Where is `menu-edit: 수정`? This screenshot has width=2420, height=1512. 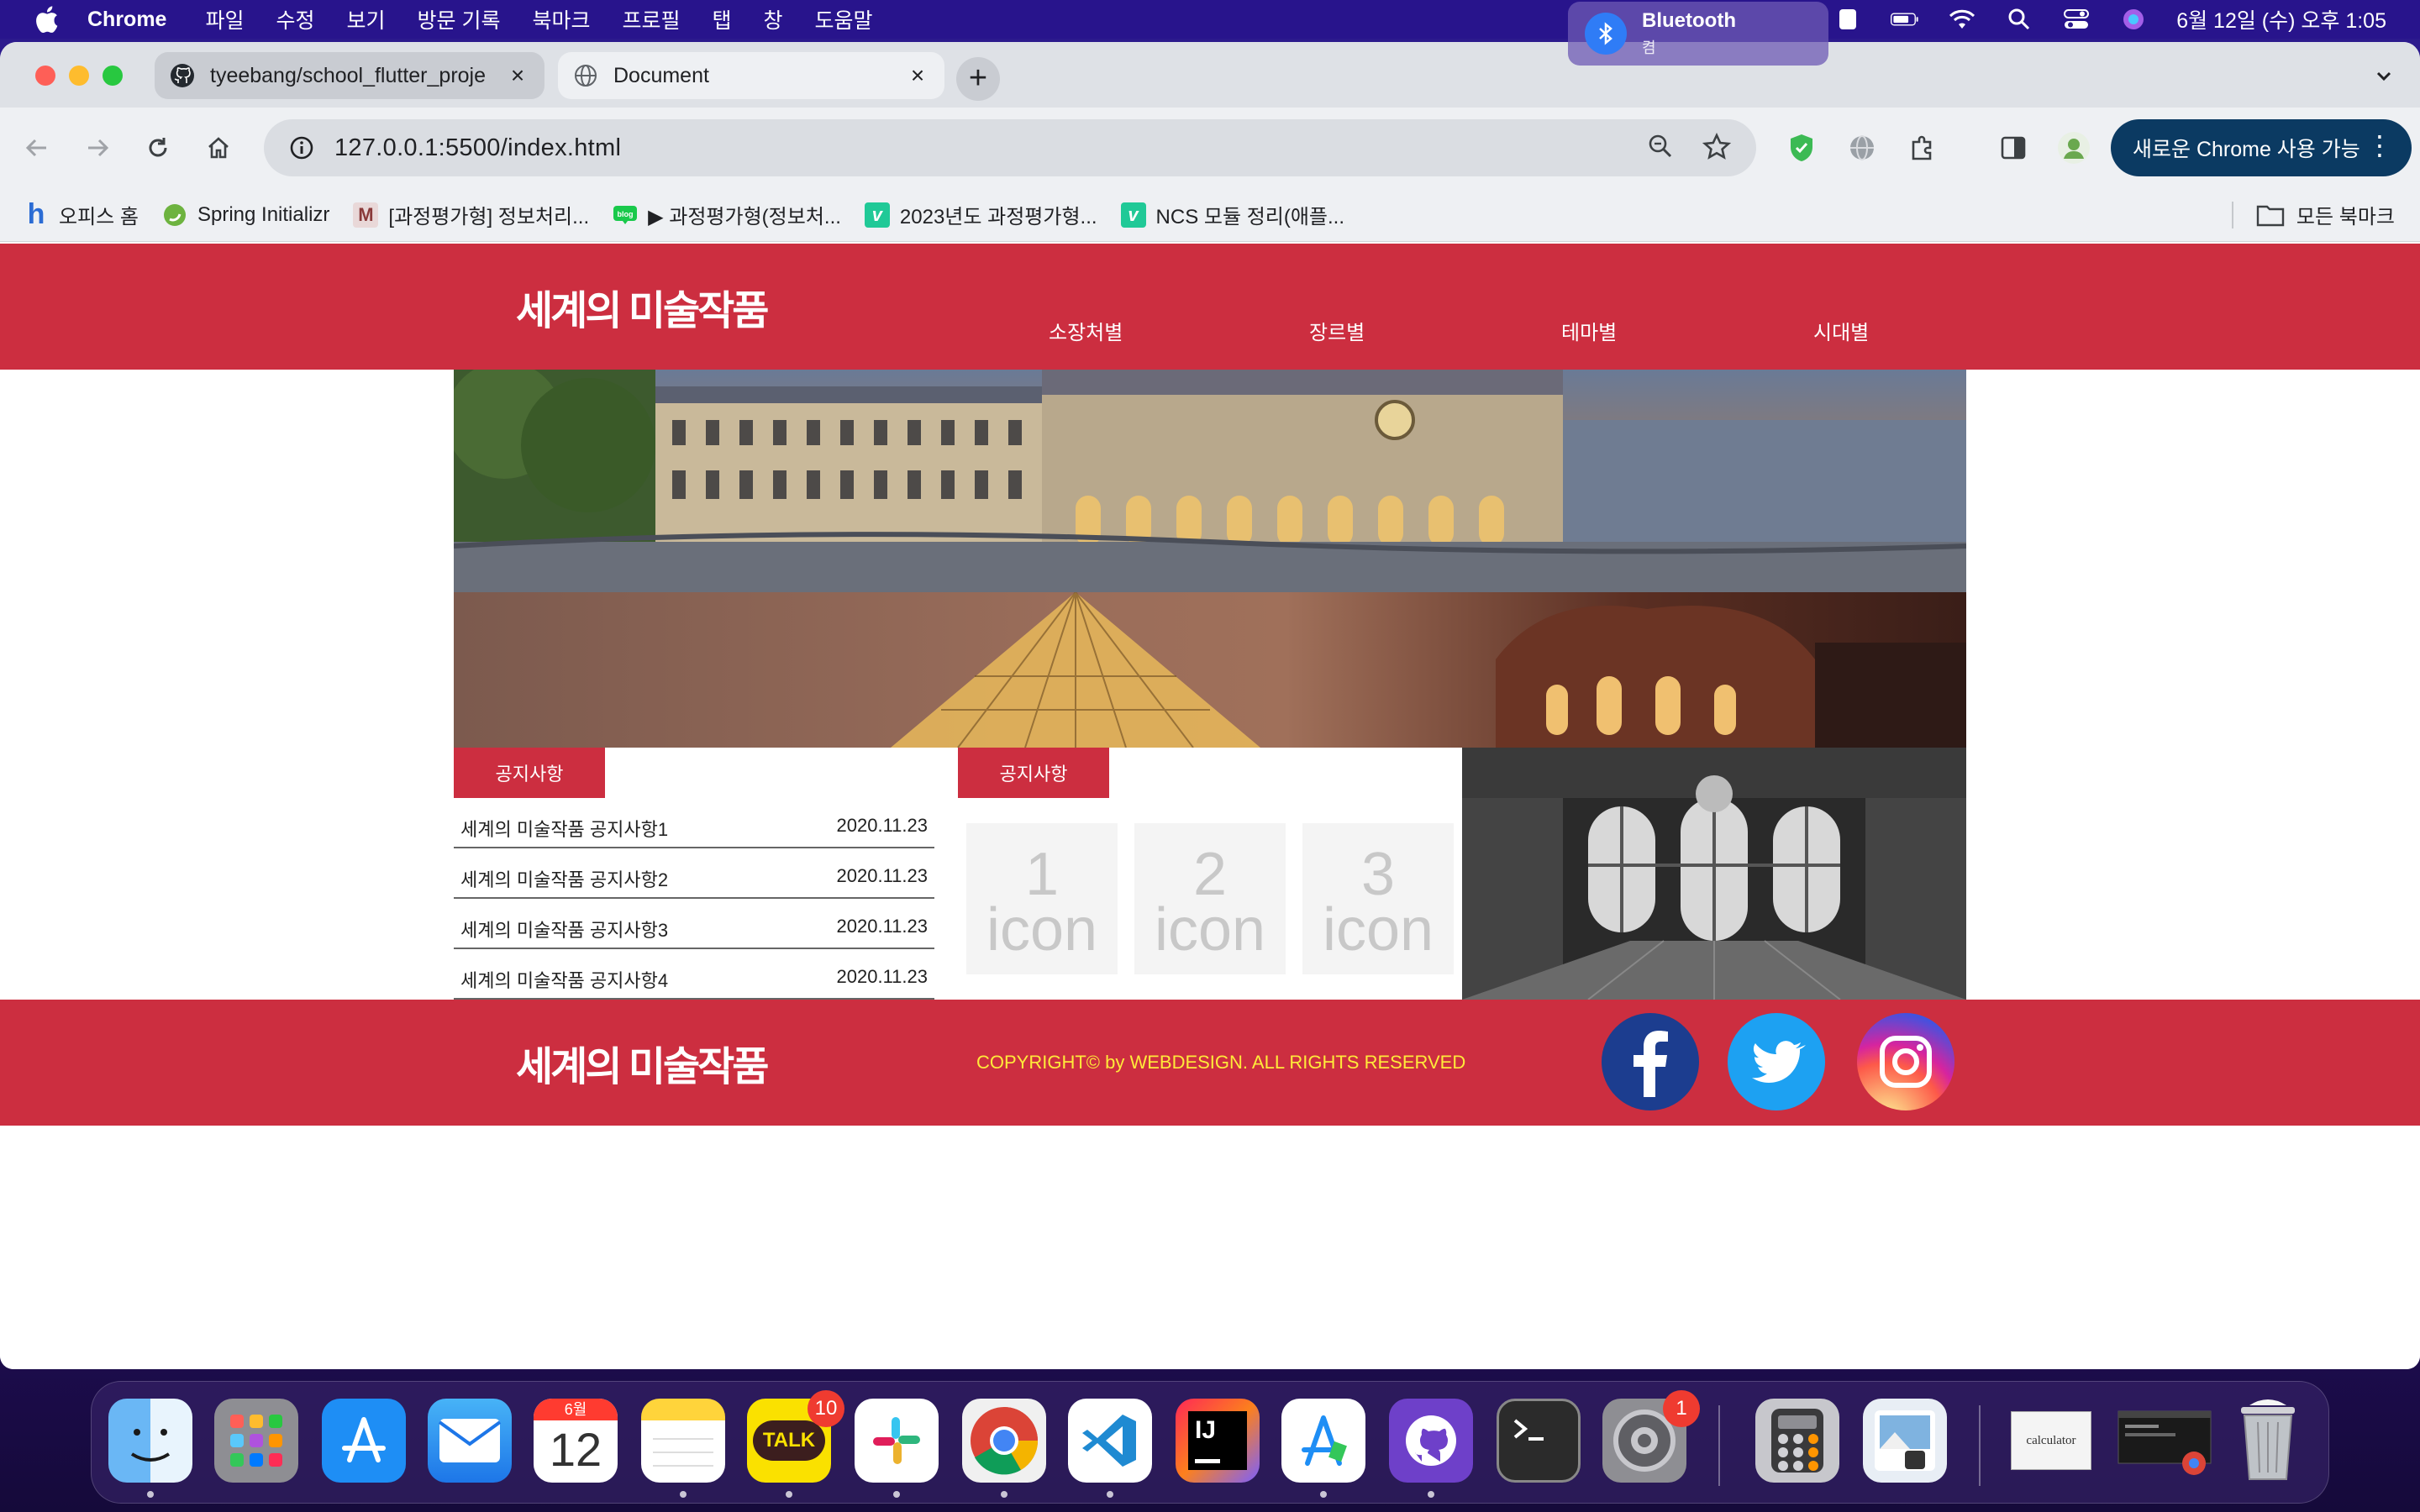 menu-edit: 수정 is located at coordinates (295, 19).